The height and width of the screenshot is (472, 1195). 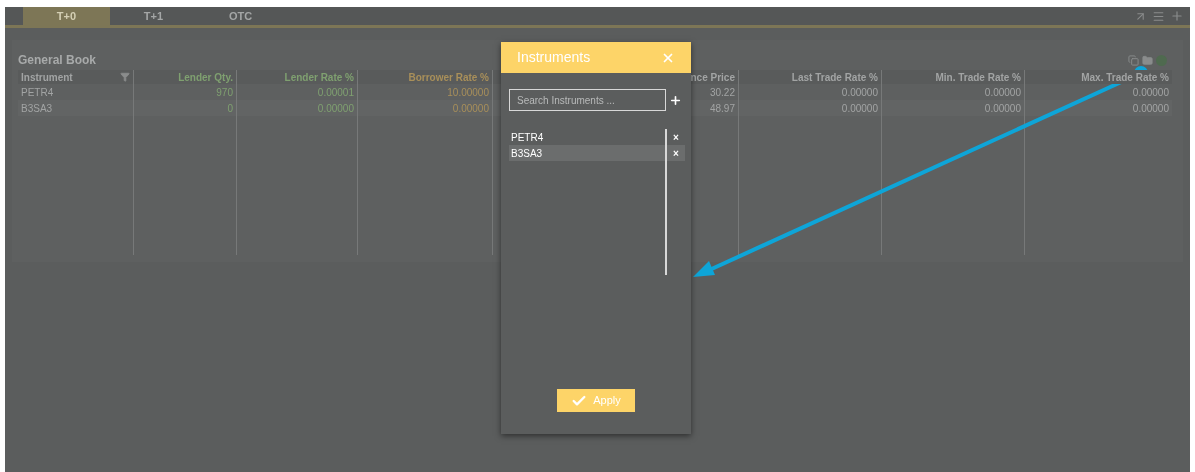 I want to click on column-header: Lender Qty., so click(x=185, y=77).